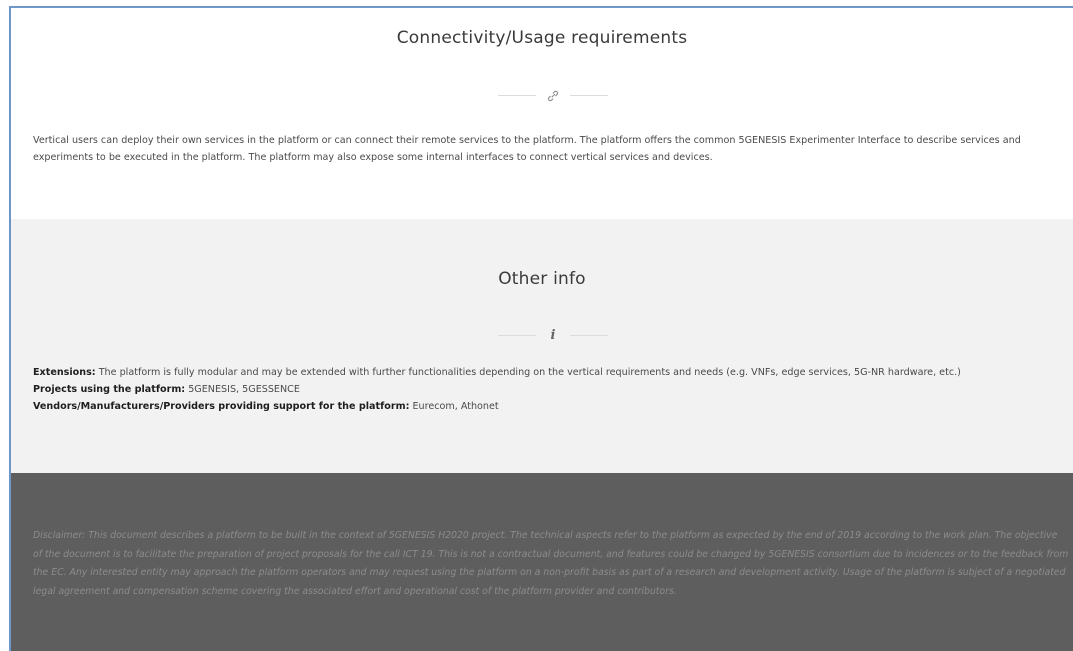 The height and width of the screenshot is (651, 1073). I want to click on vendors-value: Eurecom, Athonet, so click(454, 406).